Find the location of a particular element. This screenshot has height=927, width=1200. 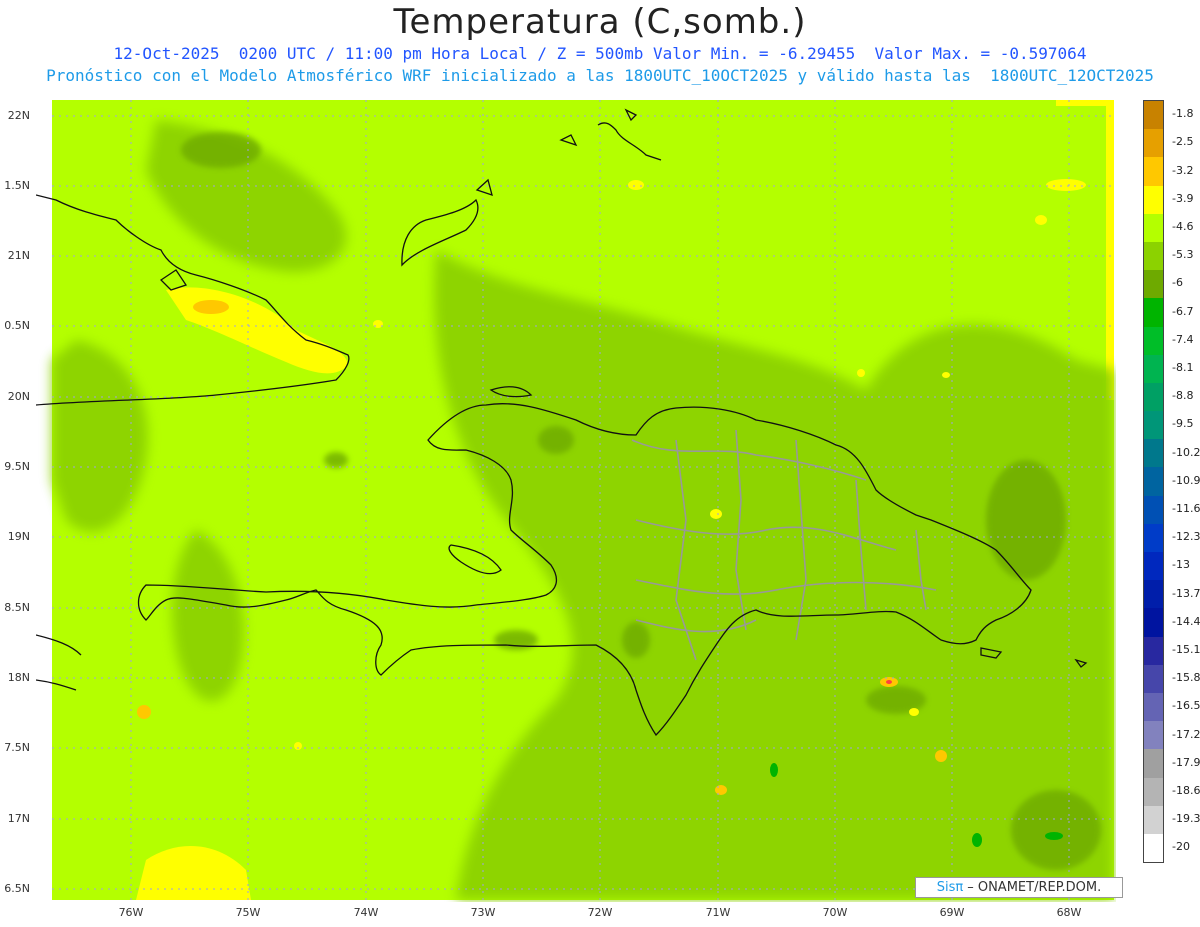

map-edge-yellow-top is located at coordinates (1085, 103).